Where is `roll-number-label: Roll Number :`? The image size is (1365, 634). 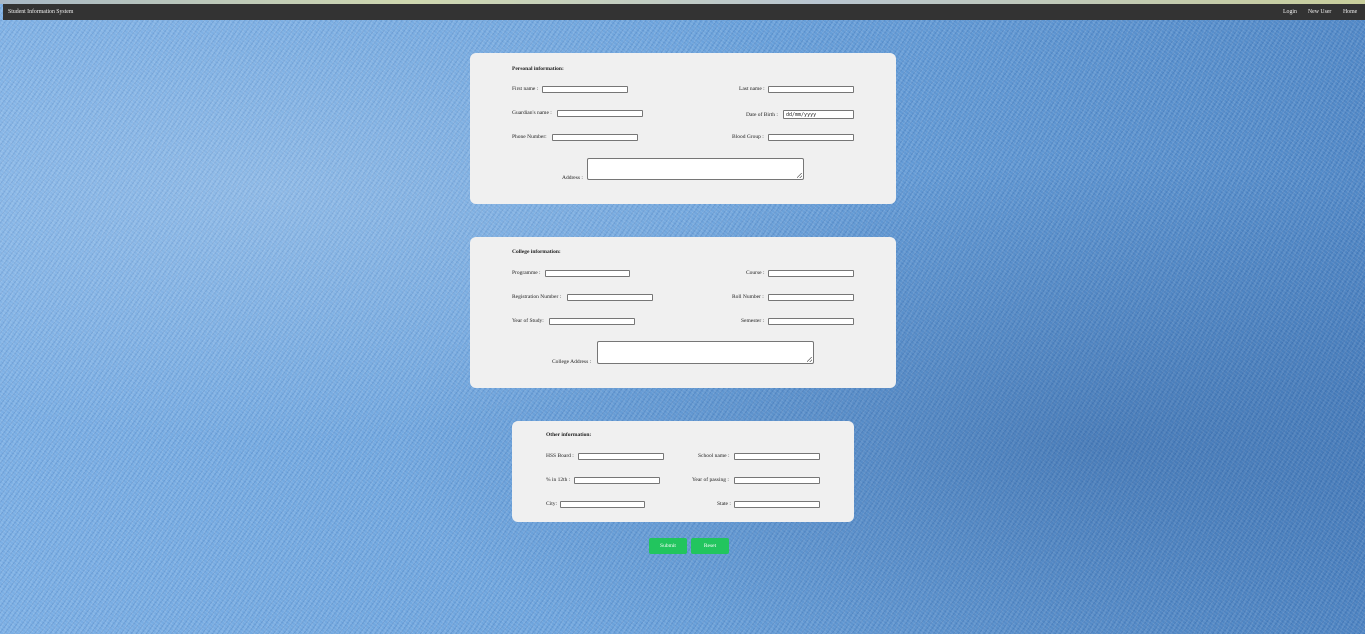 roll-number-label: Roll Number : is located at coordinates (748, 297).